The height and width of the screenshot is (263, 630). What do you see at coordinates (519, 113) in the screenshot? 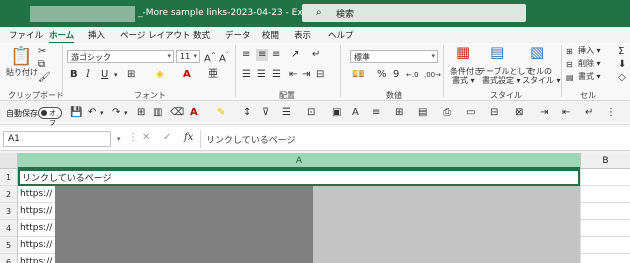
I see `freeze-icon: ⊠` at bounding box center [519, 113].